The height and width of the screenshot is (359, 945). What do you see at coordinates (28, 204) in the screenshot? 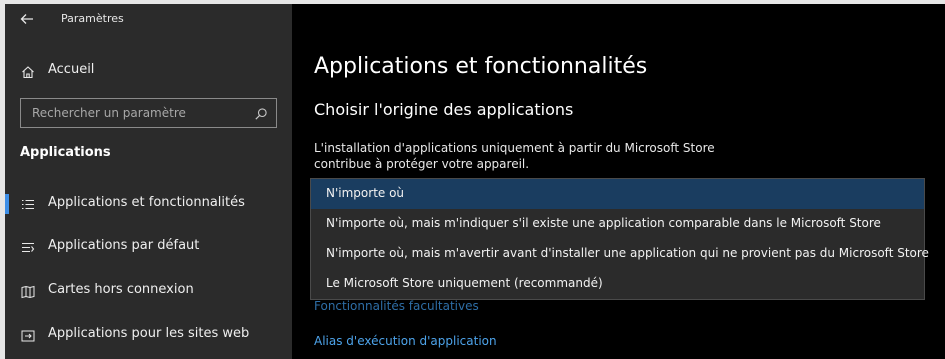
I see `apps-features-icon` at bounding box center [28, 204].